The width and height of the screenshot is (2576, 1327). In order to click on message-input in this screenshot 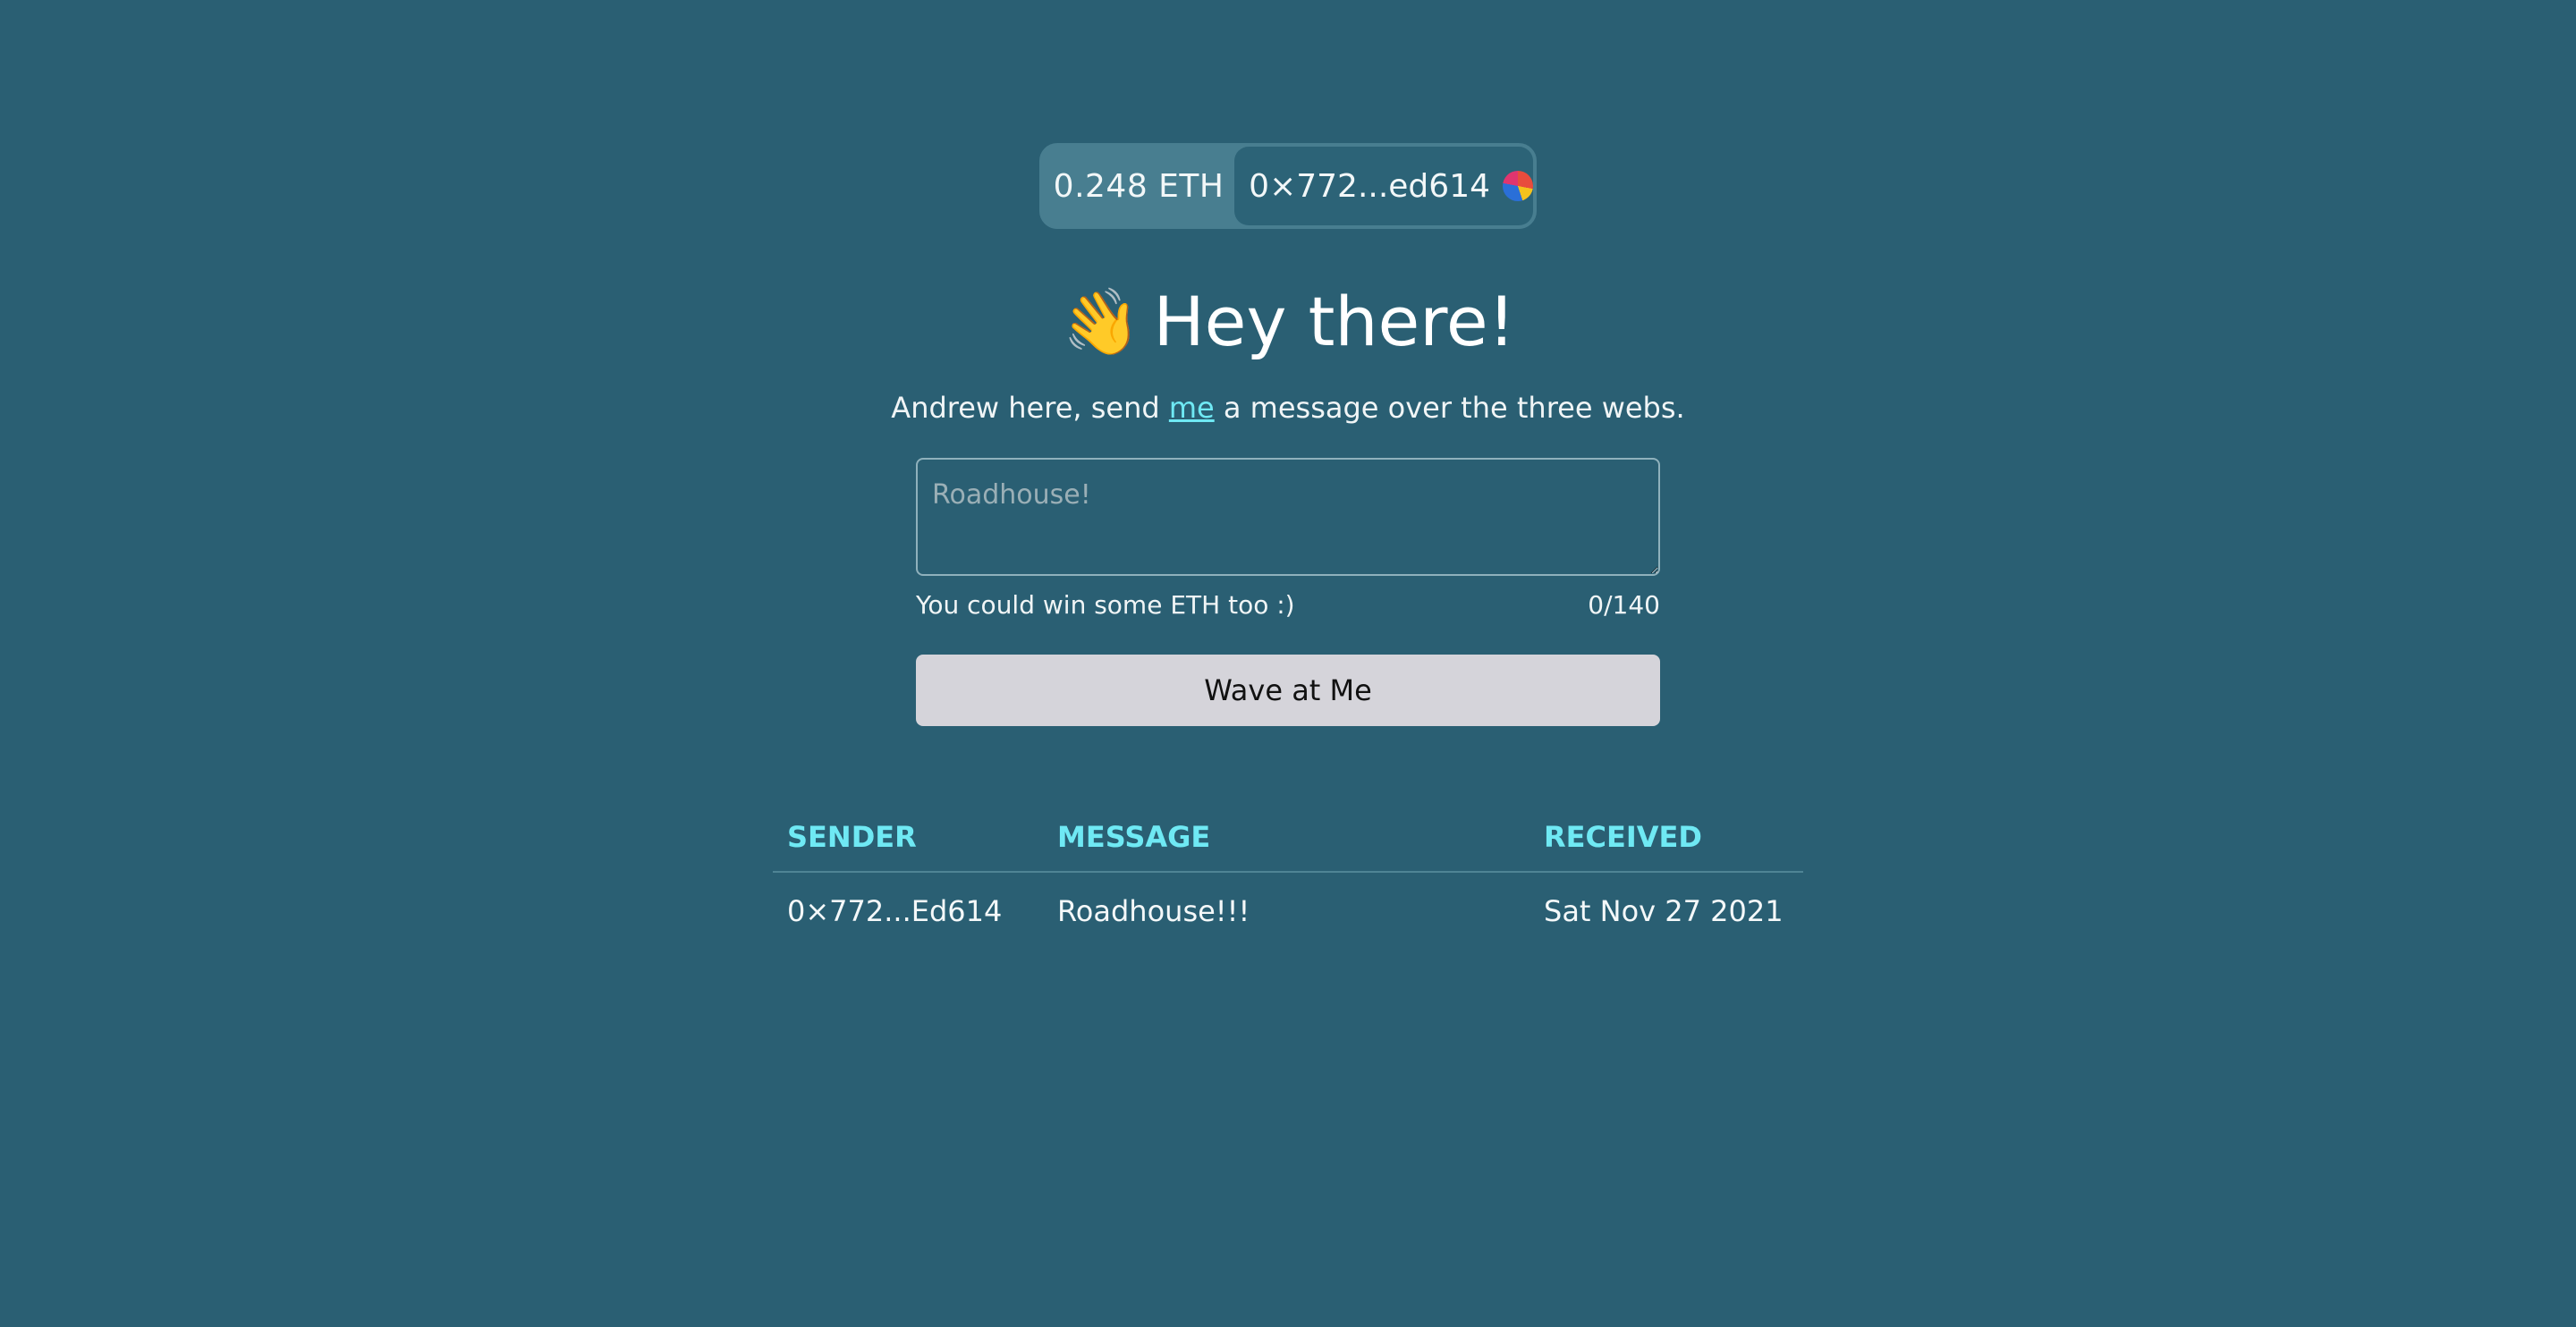, I will do `click(1288, 517)`.